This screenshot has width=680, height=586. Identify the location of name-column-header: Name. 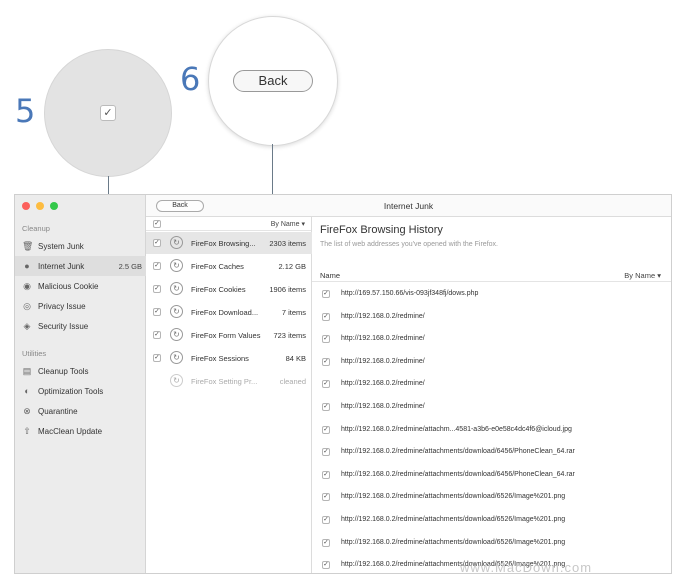
(330, 275).